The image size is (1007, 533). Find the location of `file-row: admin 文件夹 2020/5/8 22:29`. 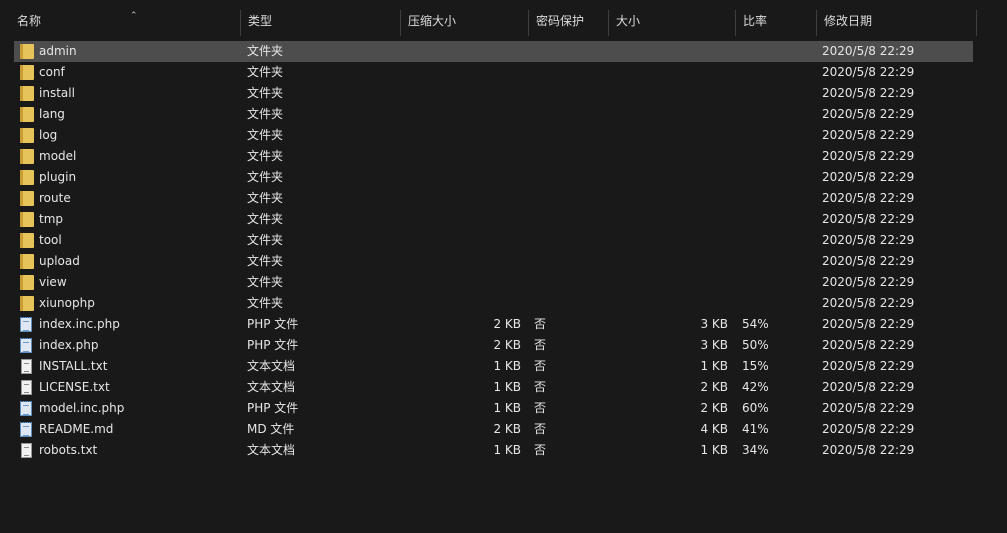

file-row: admin 文件夹 2020/5/8 22:29 is located at coordinates (493, 51).